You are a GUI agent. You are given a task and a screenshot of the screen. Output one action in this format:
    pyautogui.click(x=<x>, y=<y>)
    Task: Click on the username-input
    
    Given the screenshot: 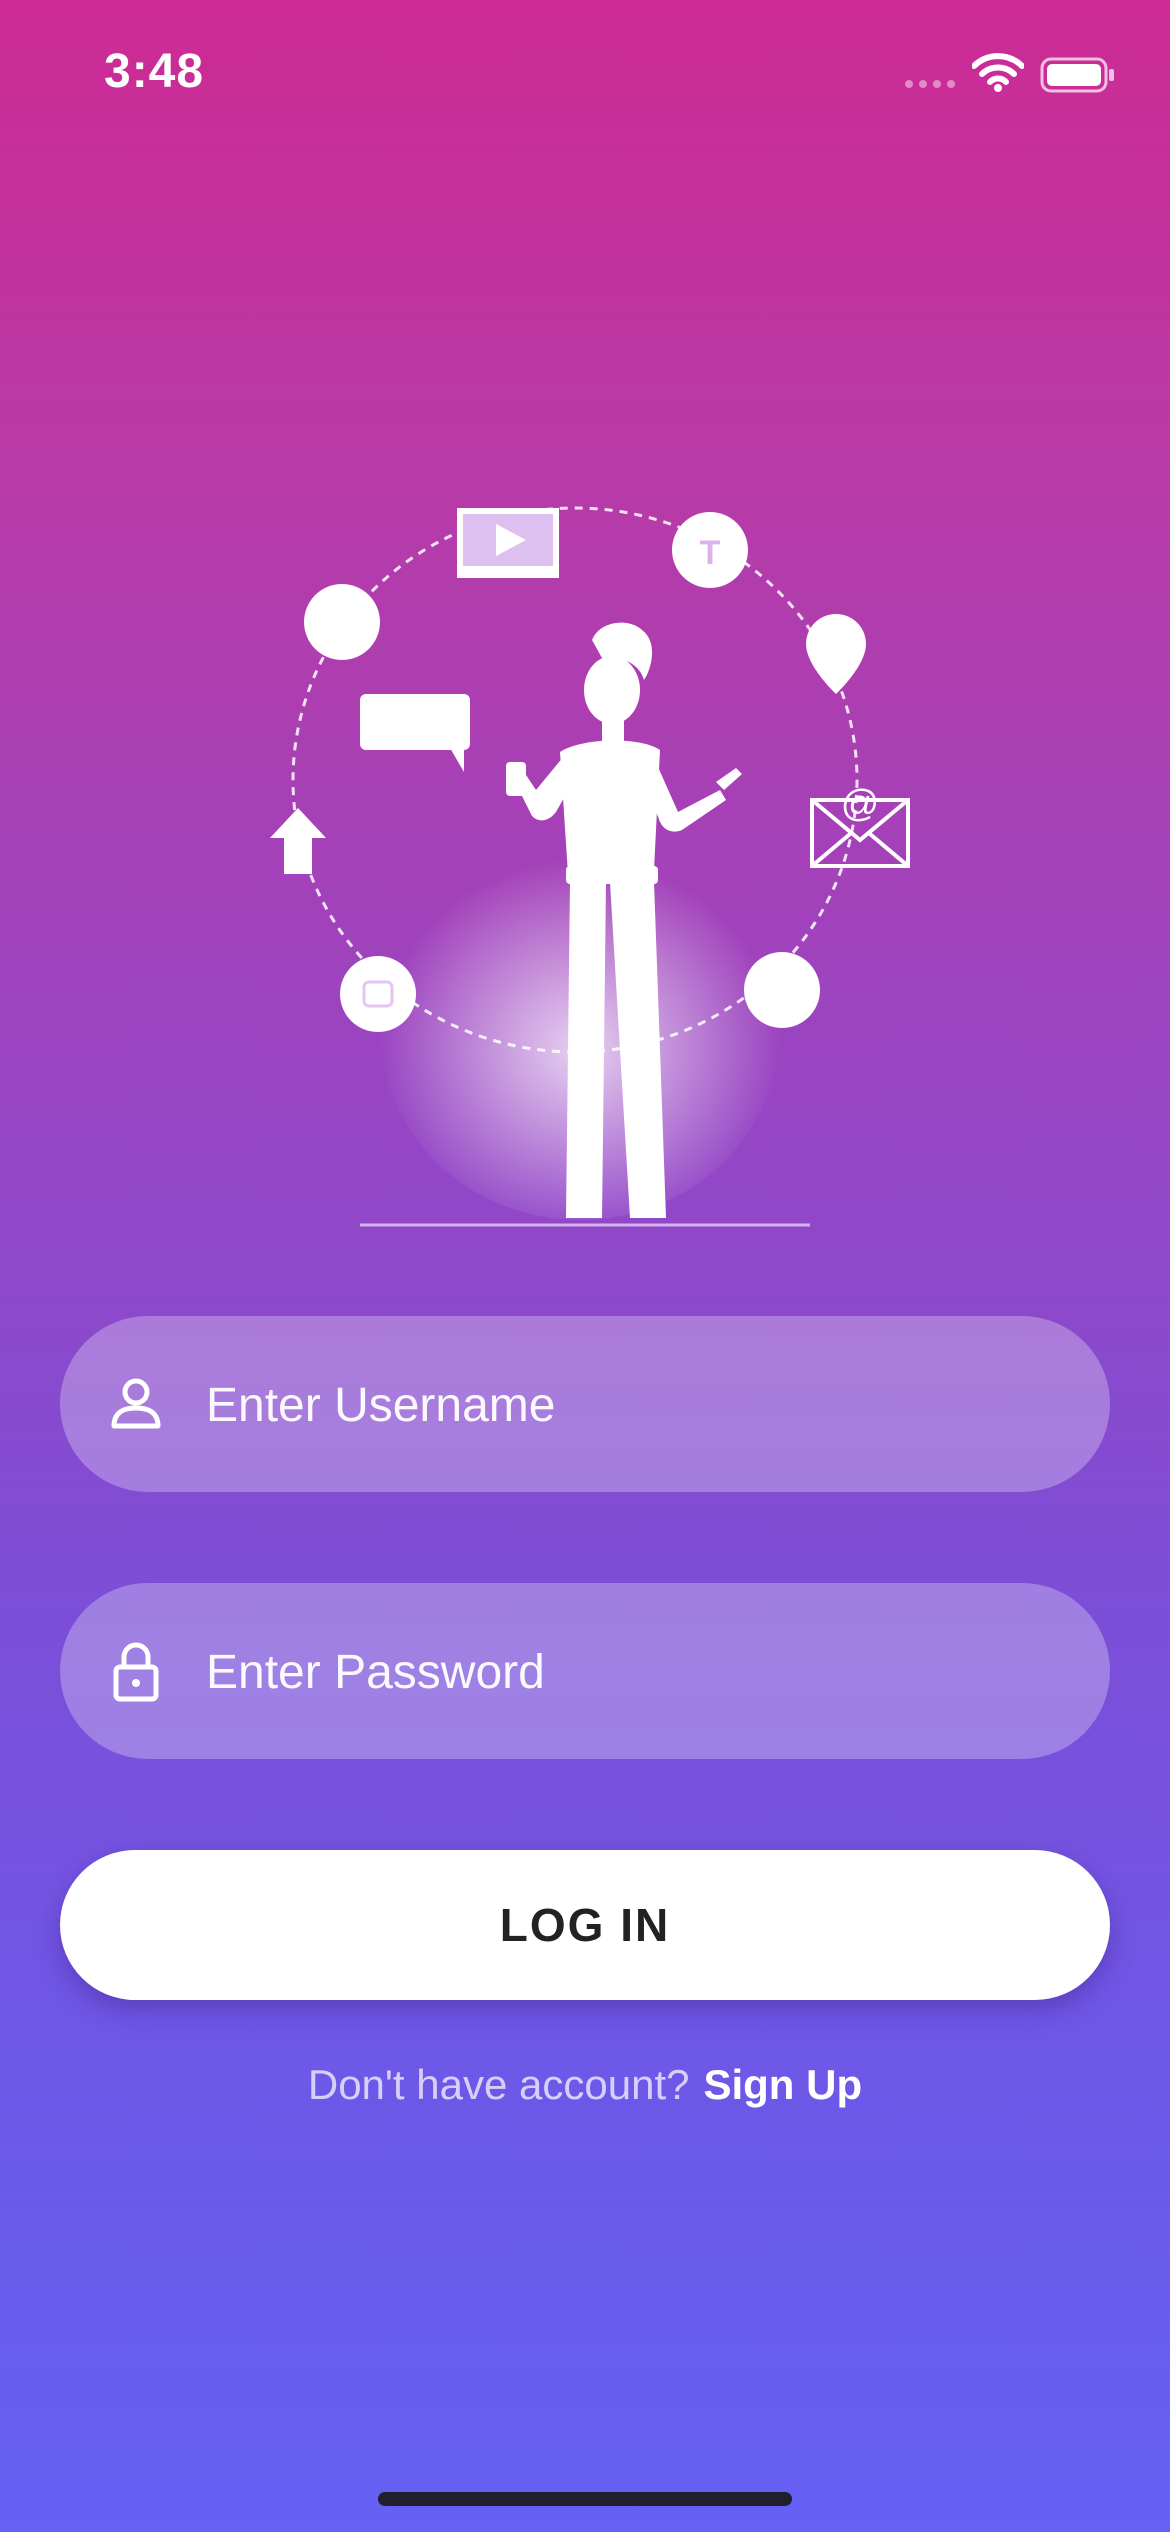 What is the action you would take?
    pyautogui.click(x=636, y=1405)
    